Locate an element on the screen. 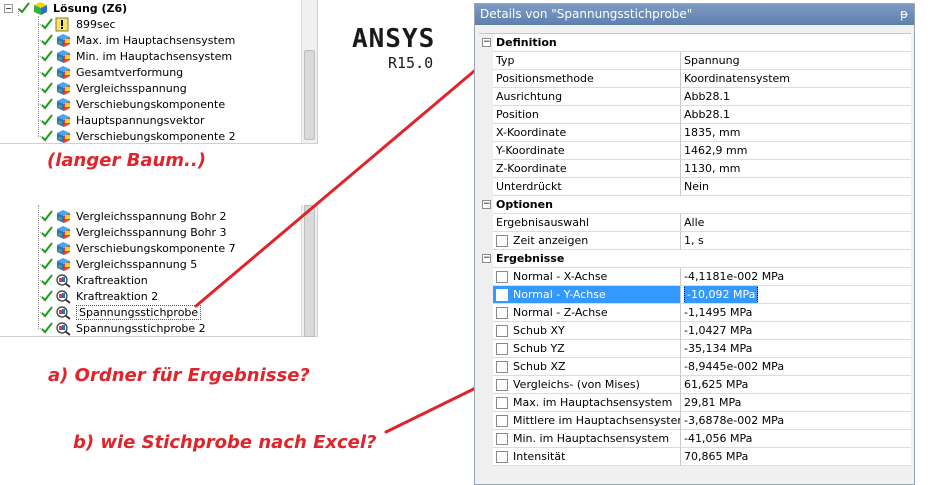  tree-item: Vergleichsspannung Bohr 3 is located at coordinates (133, 232).